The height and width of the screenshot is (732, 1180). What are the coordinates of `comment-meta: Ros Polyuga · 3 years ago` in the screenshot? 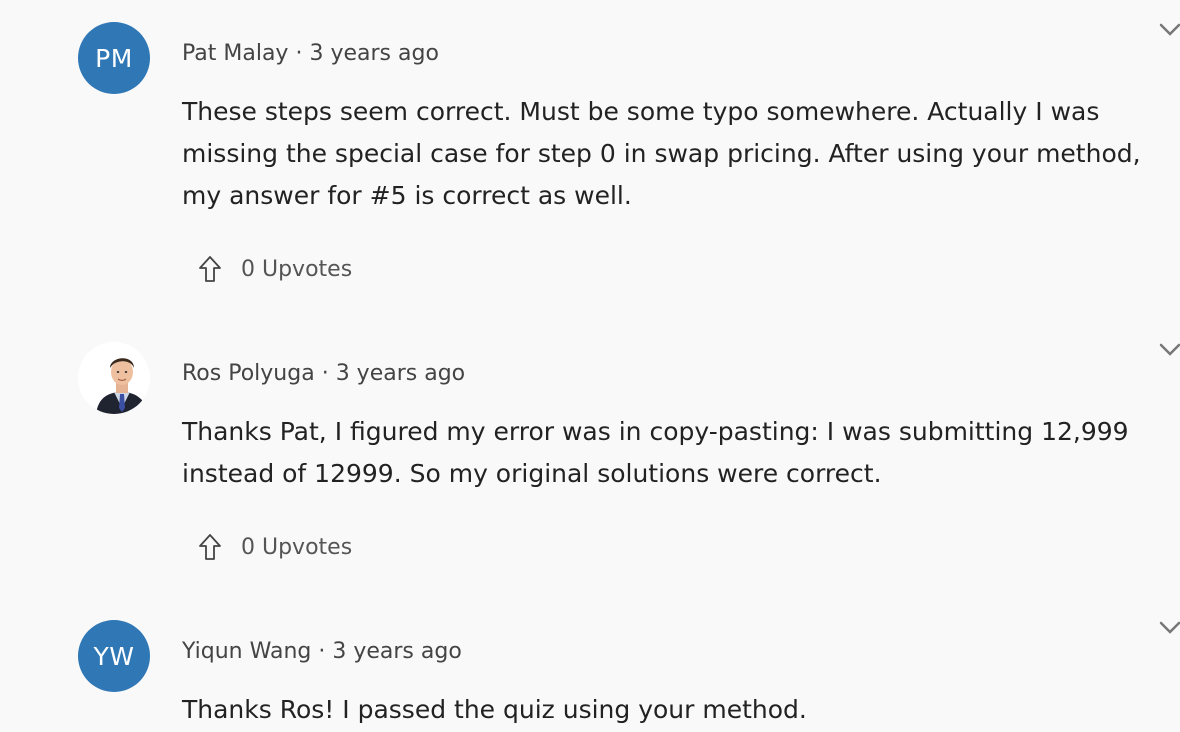 It's located at (323, 373).